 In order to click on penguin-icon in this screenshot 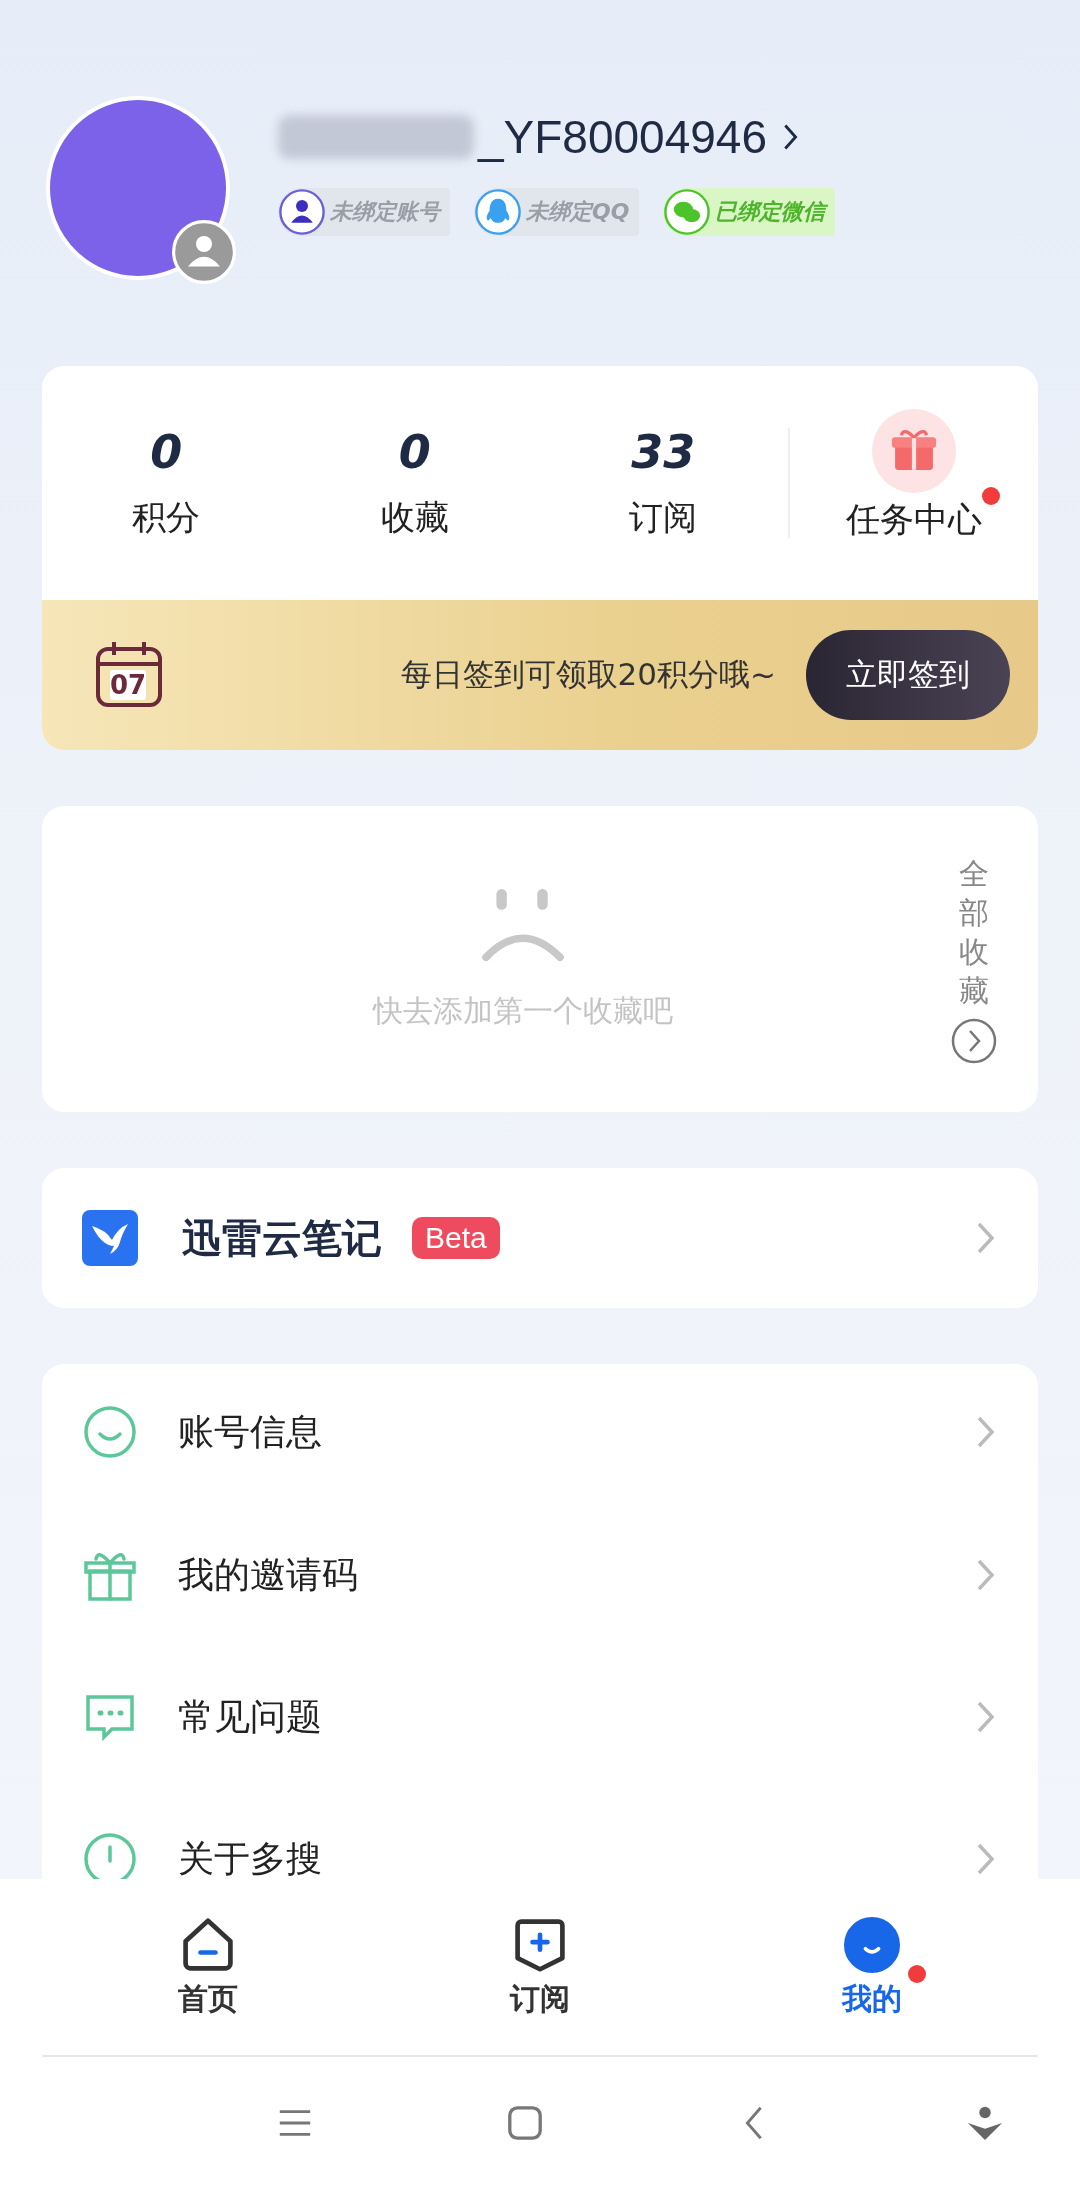, I will do `click(498, 212)`.